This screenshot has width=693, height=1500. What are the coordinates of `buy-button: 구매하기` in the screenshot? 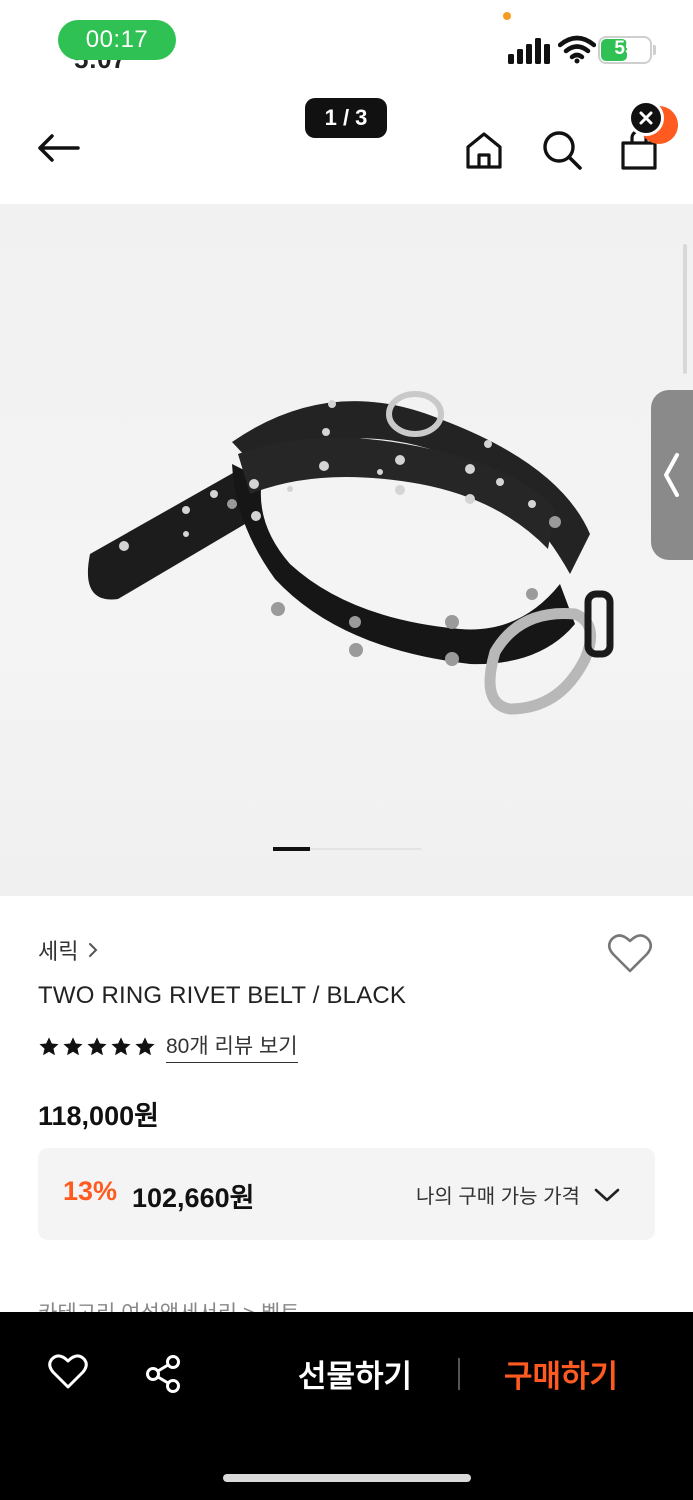 It's located at (561, 1377).